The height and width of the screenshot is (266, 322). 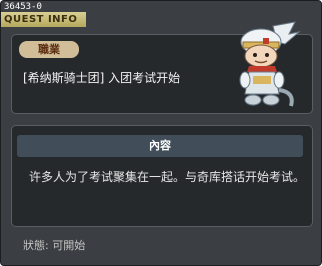 I want to click on npc-portrait-icon, so click(x=270, y=64).